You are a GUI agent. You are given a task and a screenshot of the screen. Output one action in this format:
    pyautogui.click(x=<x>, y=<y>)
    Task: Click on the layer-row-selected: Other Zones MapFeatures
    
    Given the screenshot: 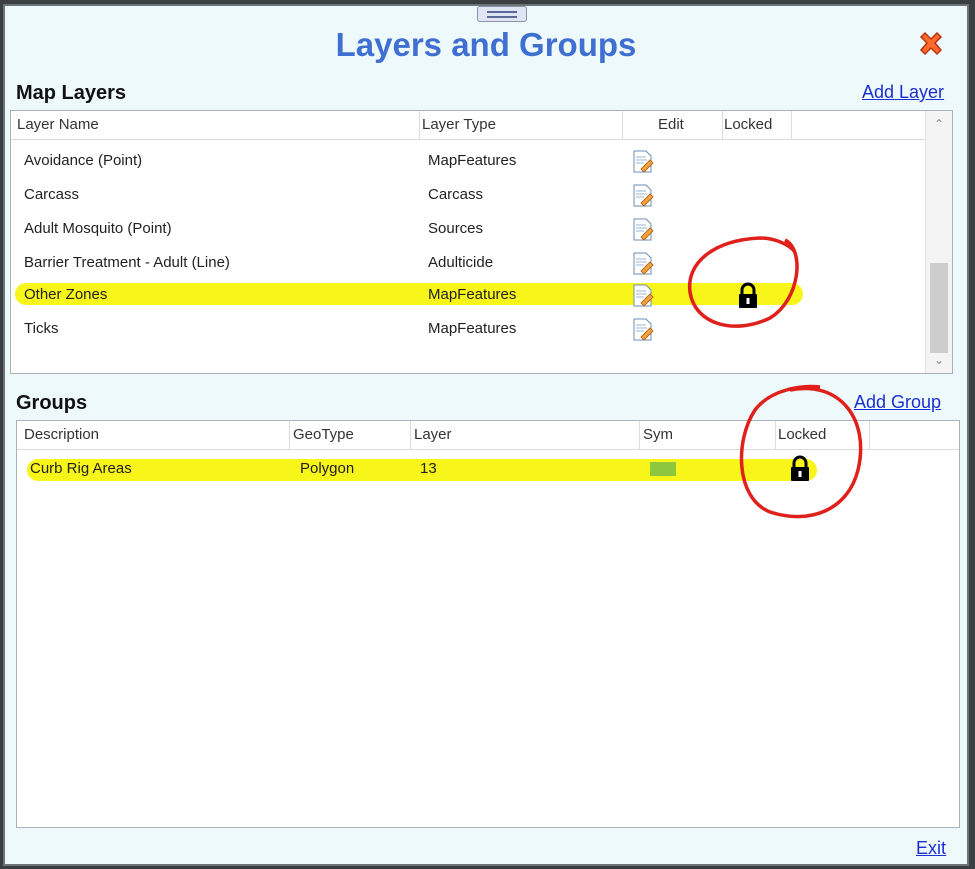 What is the action you would take?
    pyautogui.click(x=469, y=295)
    